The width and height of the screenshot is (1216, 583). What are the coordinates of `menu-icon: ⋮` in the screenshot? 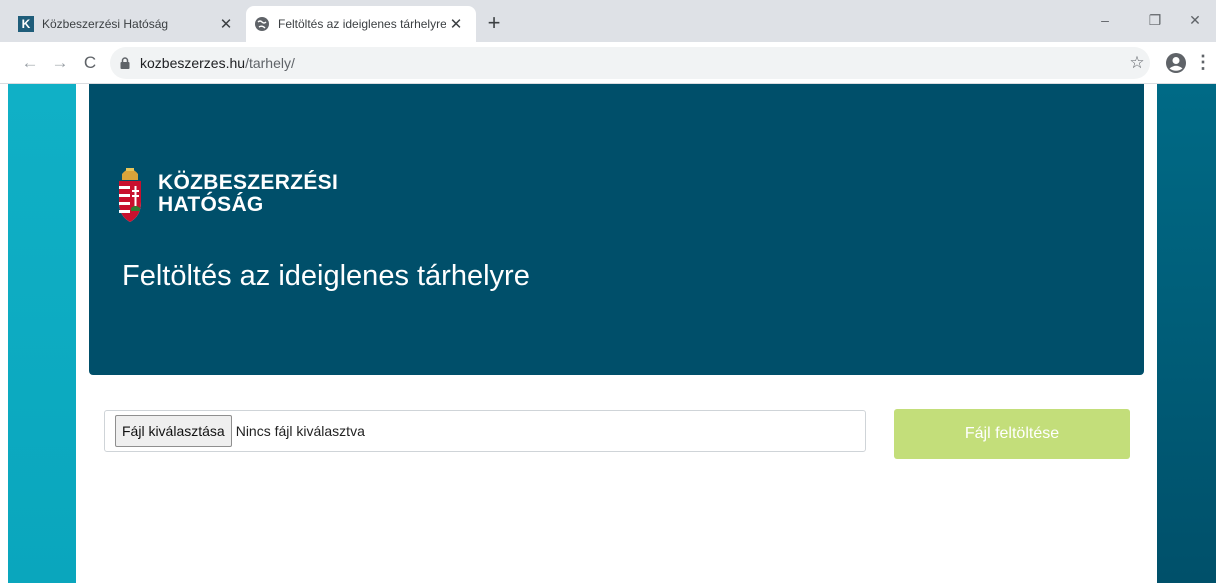 It's located at (1203, 63).